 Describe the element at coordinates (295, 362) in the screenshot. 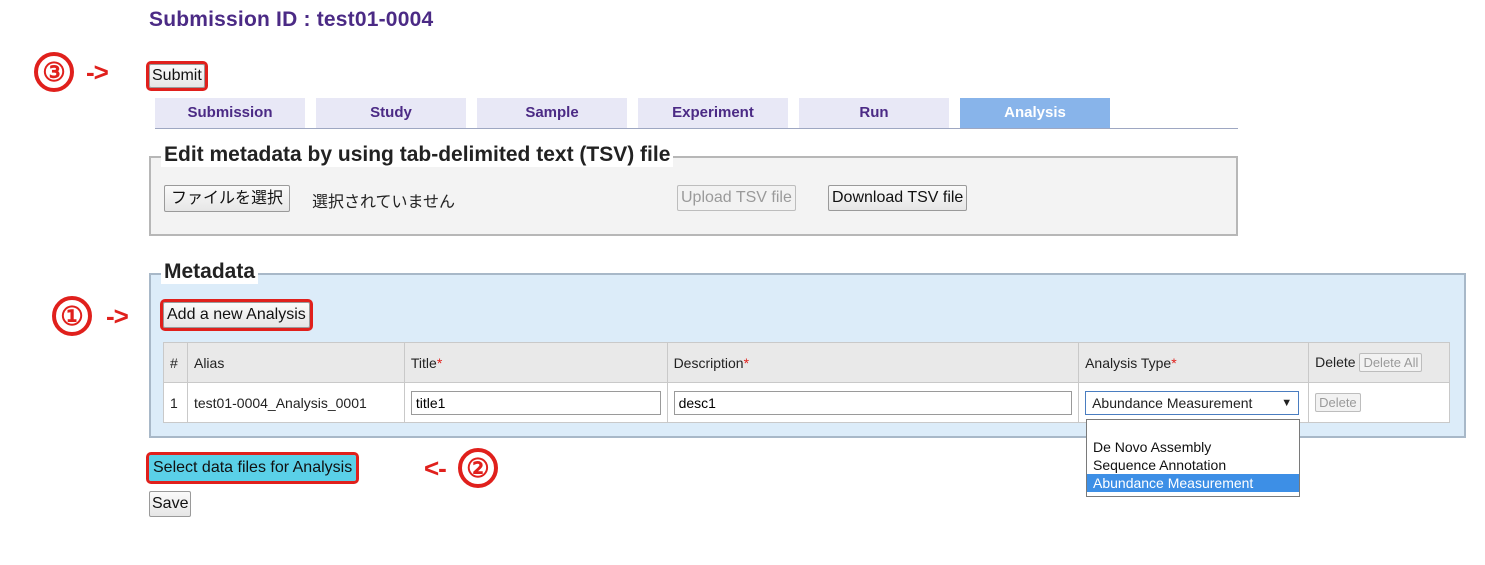

I see `column-header-alias: Alias` at that location.